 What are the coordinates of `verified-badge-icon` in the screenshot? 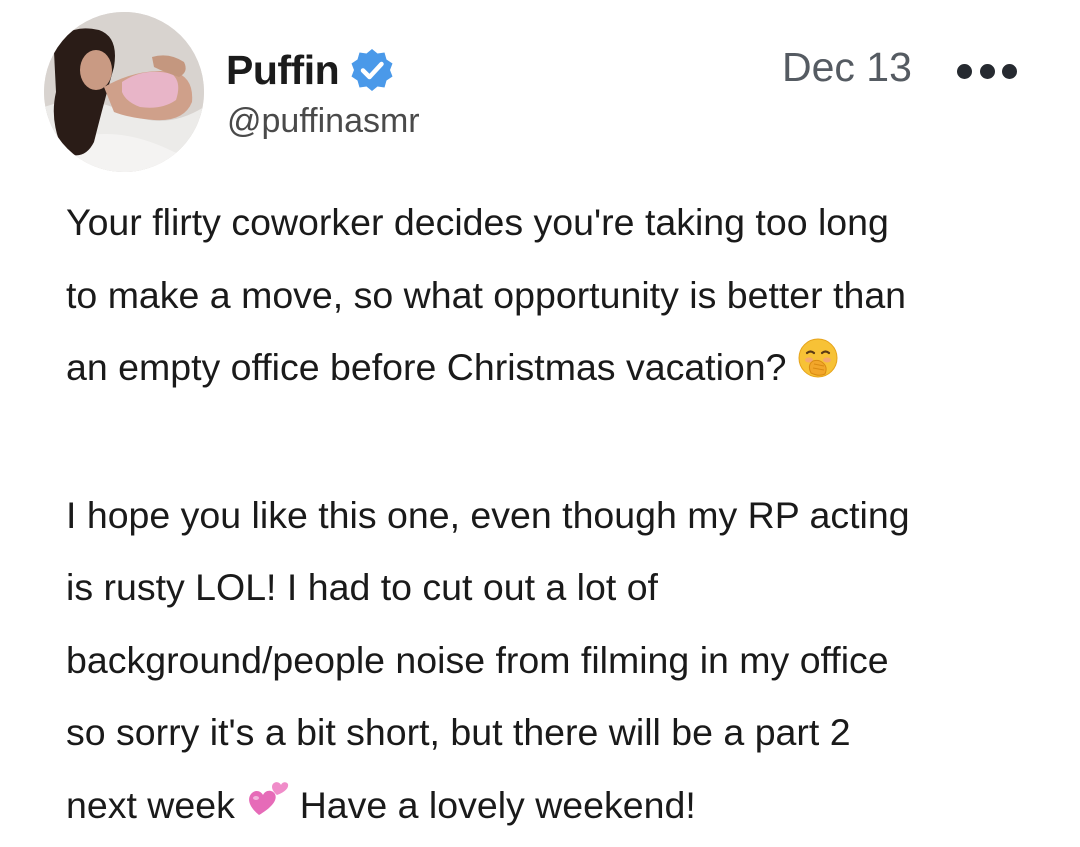 It's located at (372, 70).